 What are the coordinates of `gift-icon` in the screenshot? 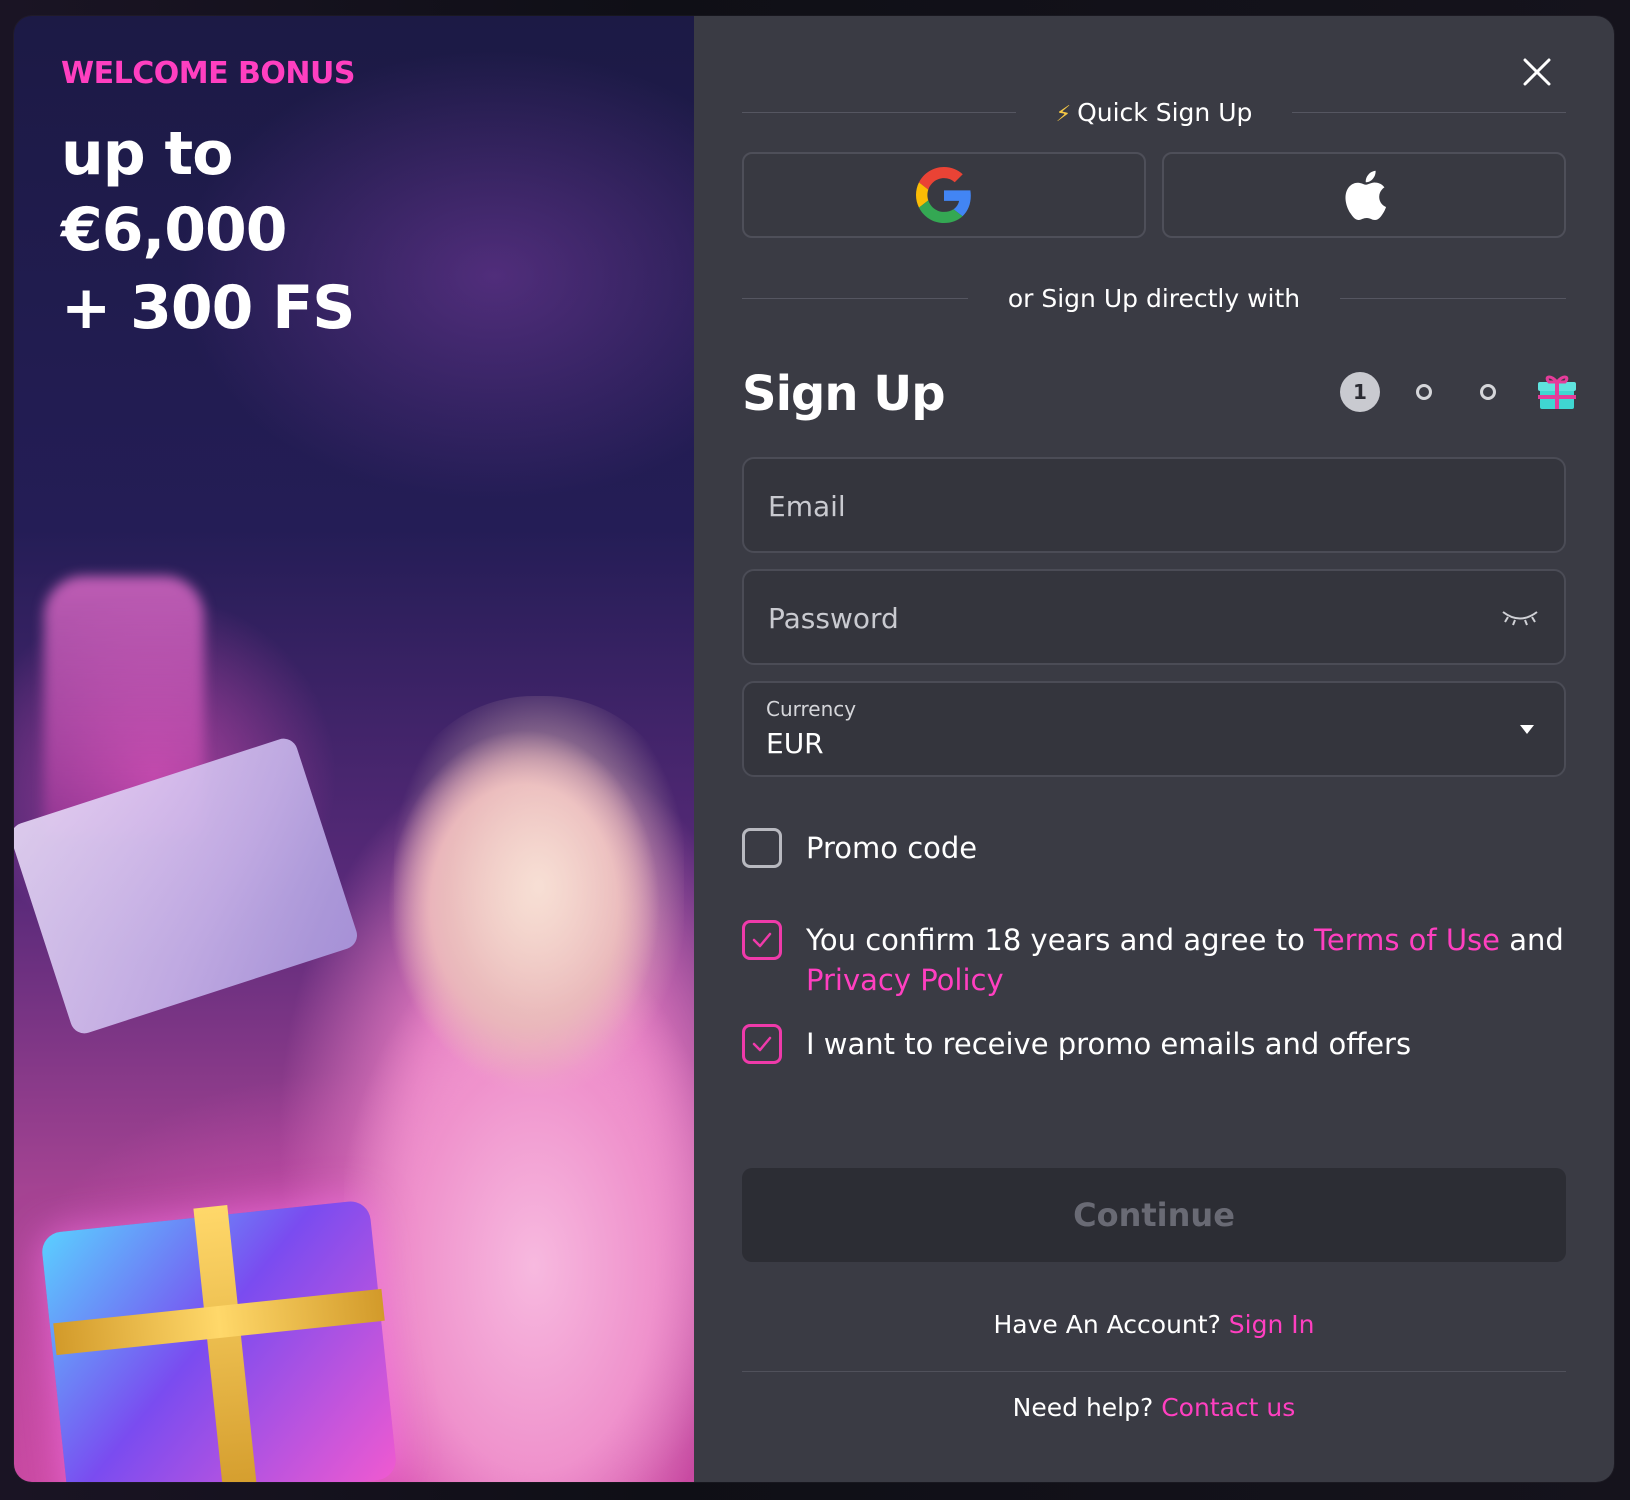 It's located at (1557, 392).